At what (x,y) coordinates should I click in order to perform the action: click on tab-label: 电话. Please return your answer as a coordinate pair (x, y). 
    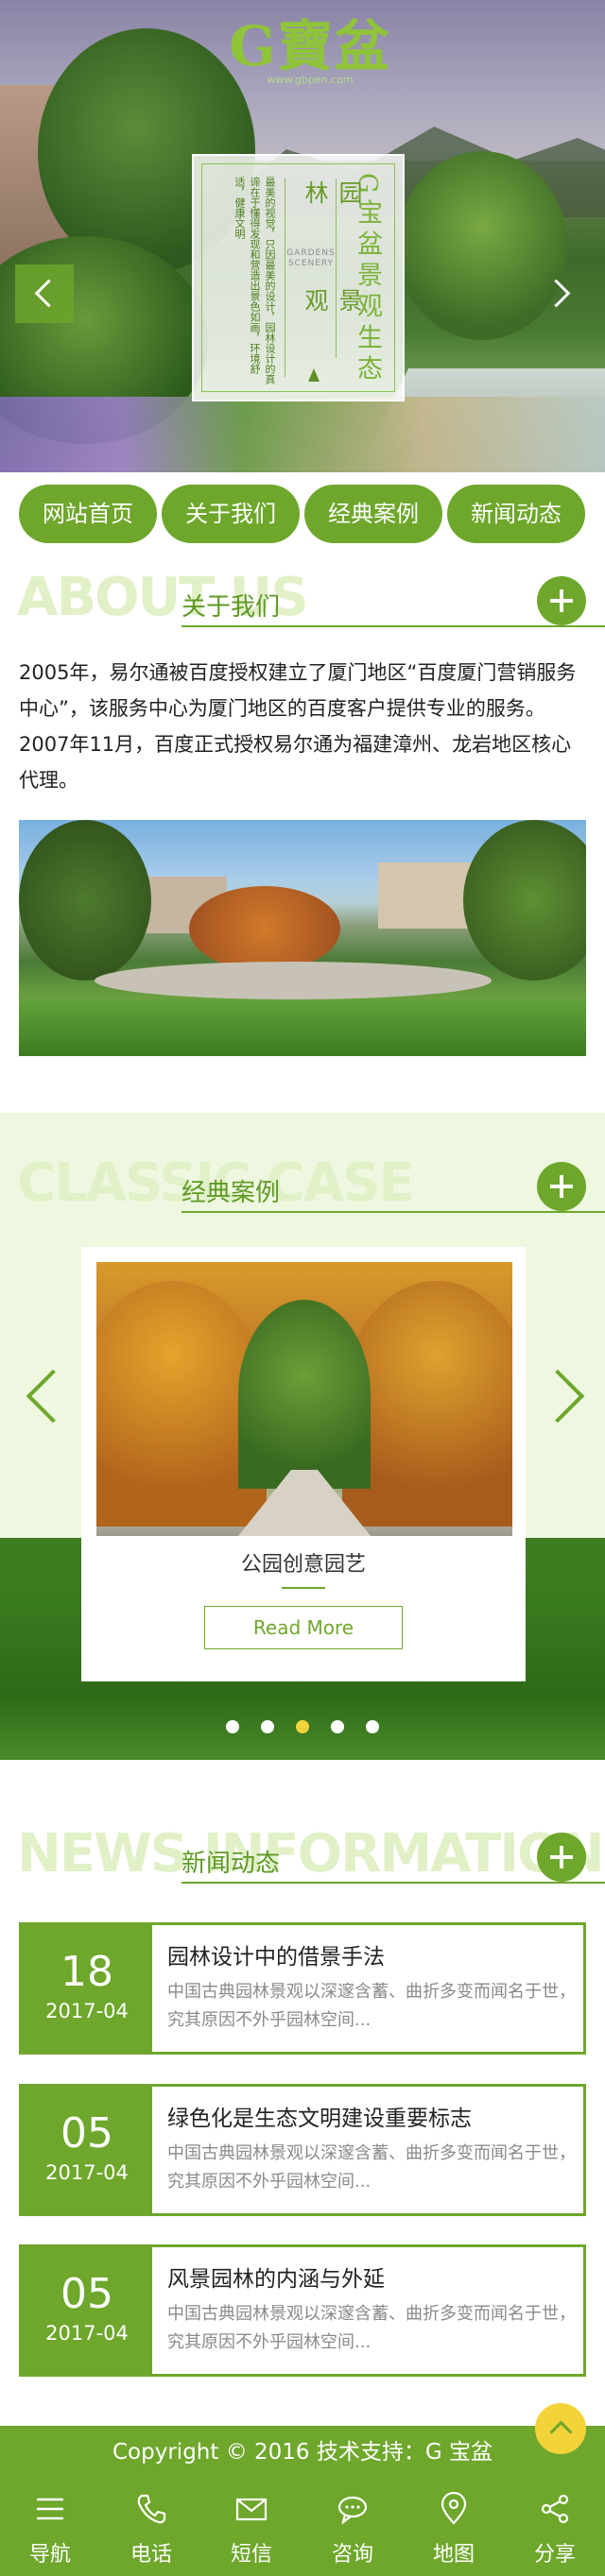
    Looking at the image, I should click on (151, 2555).